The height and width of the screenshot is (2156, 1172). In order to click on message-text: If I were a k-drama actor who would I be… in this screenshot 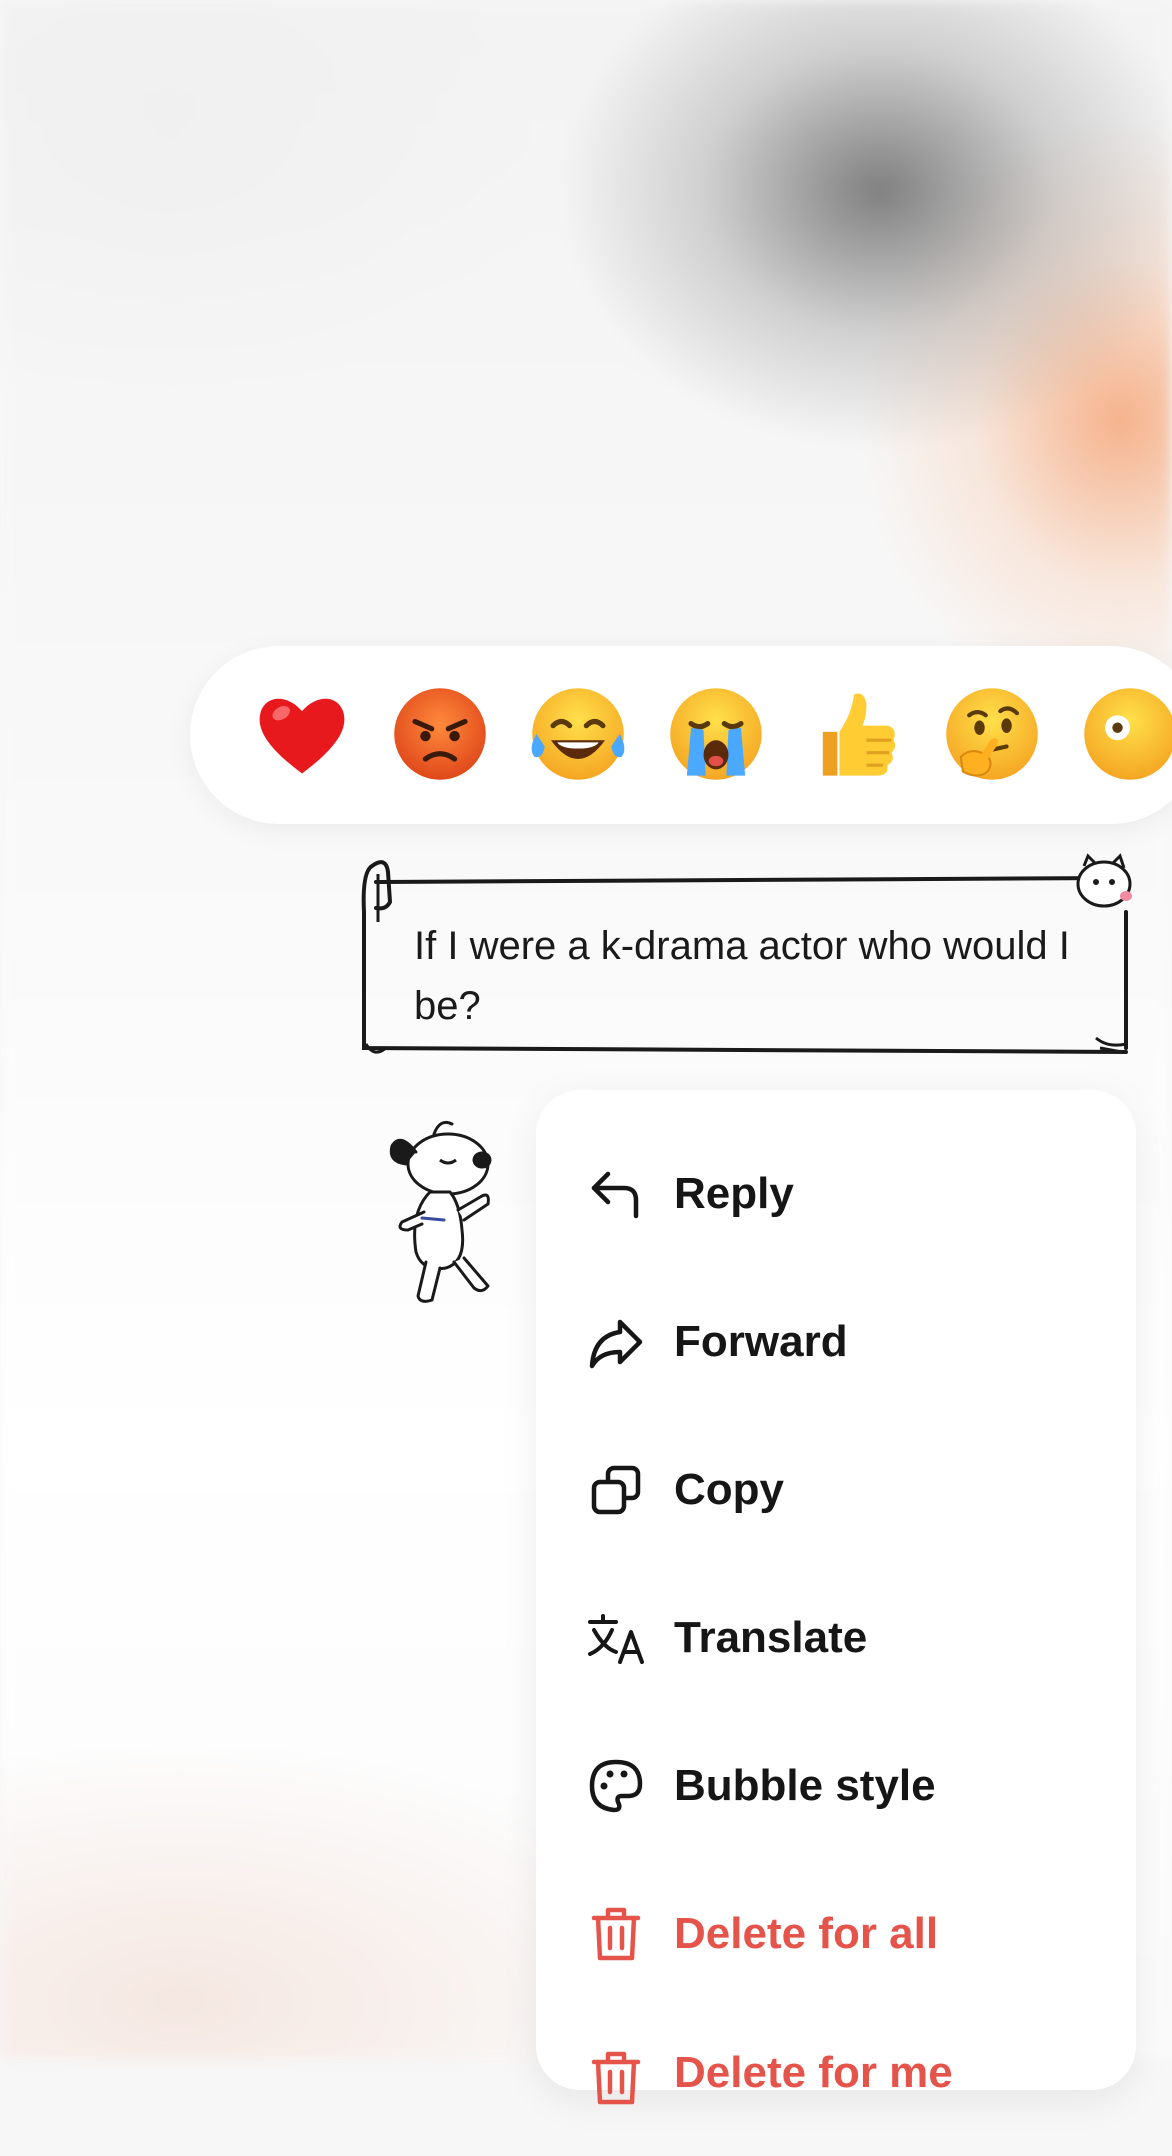, I will do `click(742, 976)`.